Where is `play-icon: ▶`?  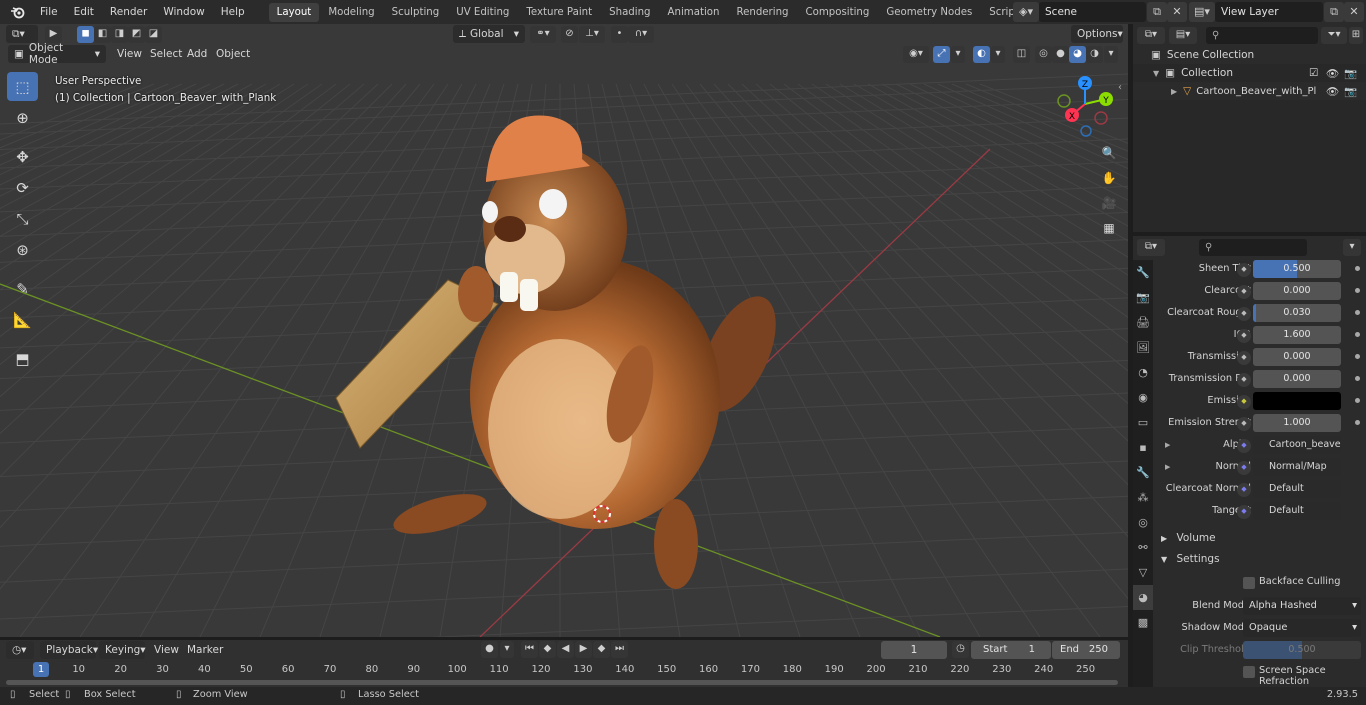
play-icon: ▶ is located at coordinates (583, 649).